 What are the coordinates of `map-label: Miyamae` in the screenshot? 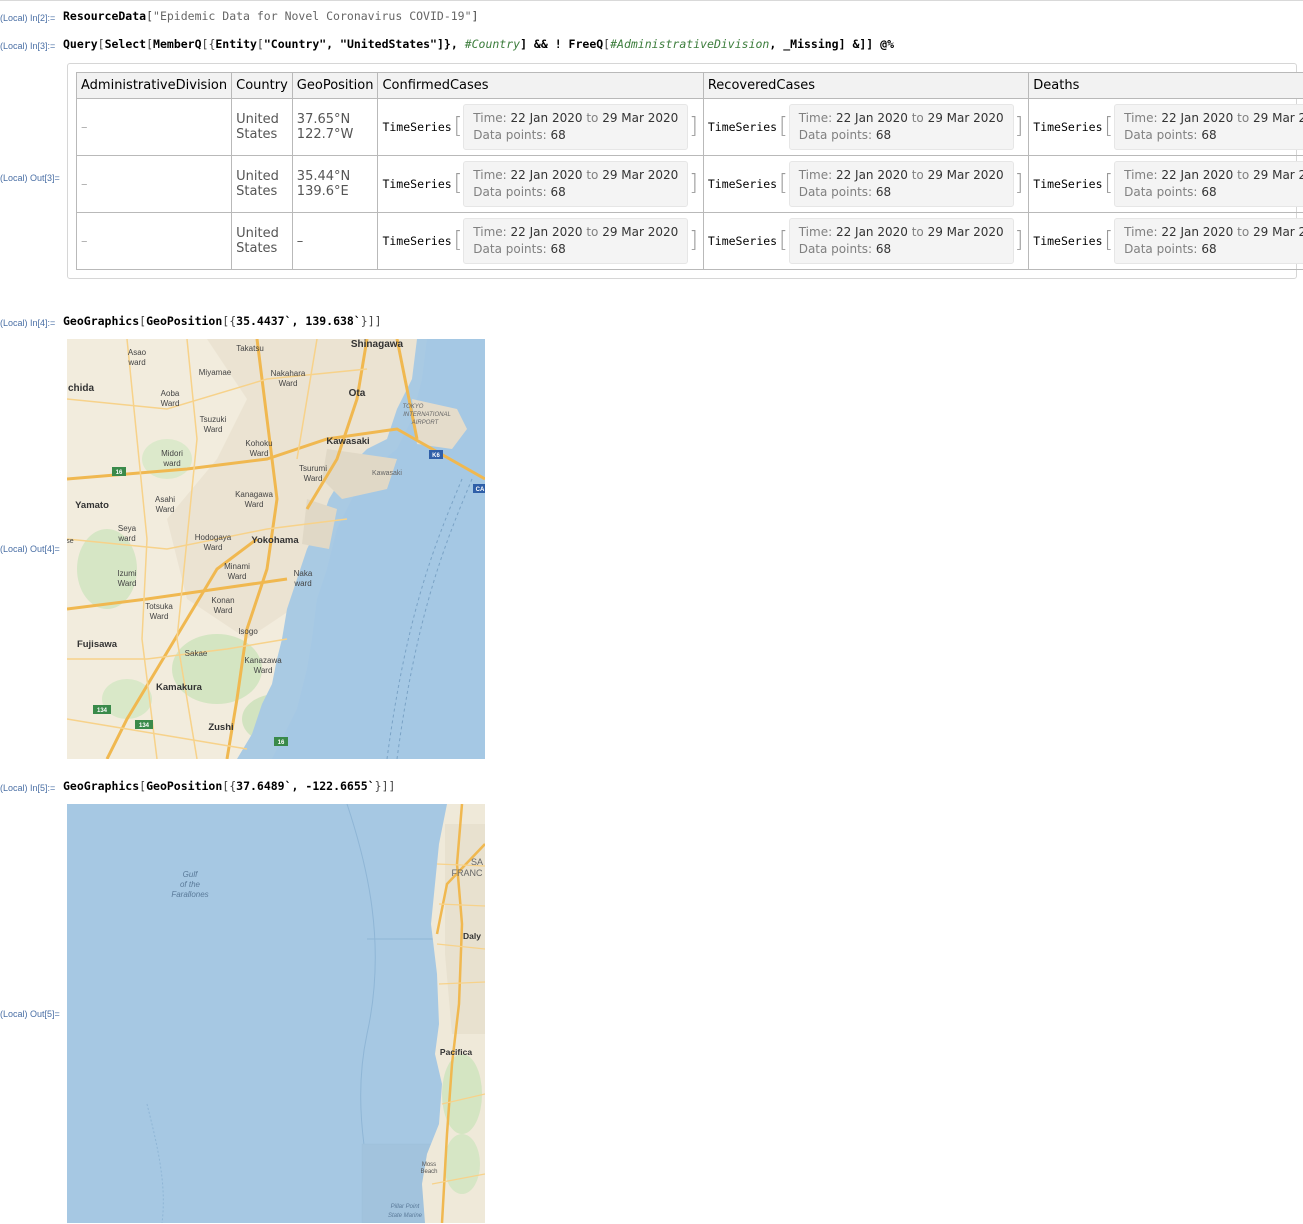 It's located at (215, 372).